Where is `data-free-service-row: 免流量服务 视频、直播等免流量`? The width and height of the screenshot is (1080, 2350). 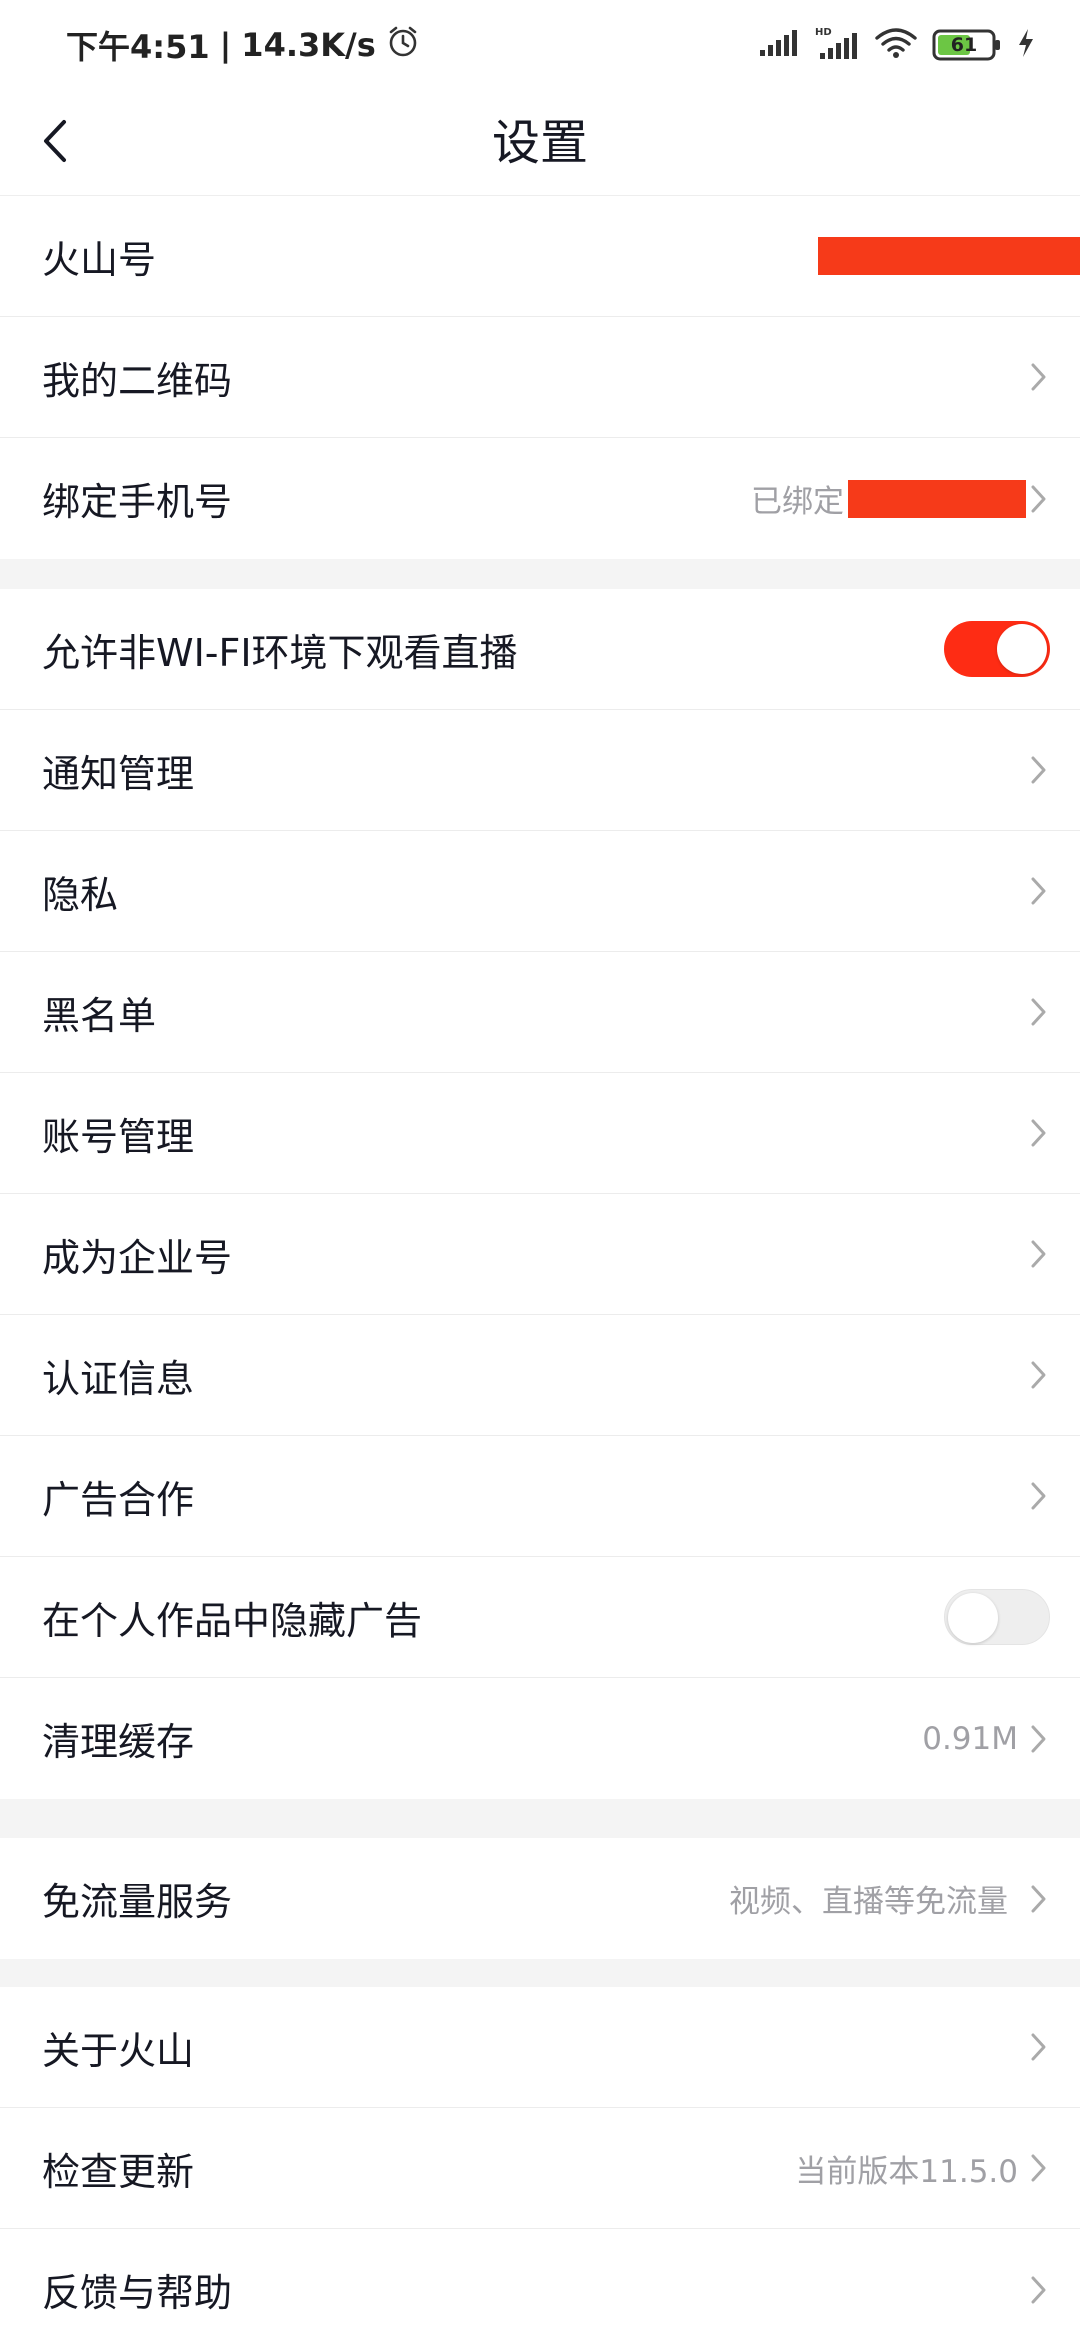
data-free-service-row: 免流量服务 视频、直播等免流量 is located at coordinates (540, 1898).